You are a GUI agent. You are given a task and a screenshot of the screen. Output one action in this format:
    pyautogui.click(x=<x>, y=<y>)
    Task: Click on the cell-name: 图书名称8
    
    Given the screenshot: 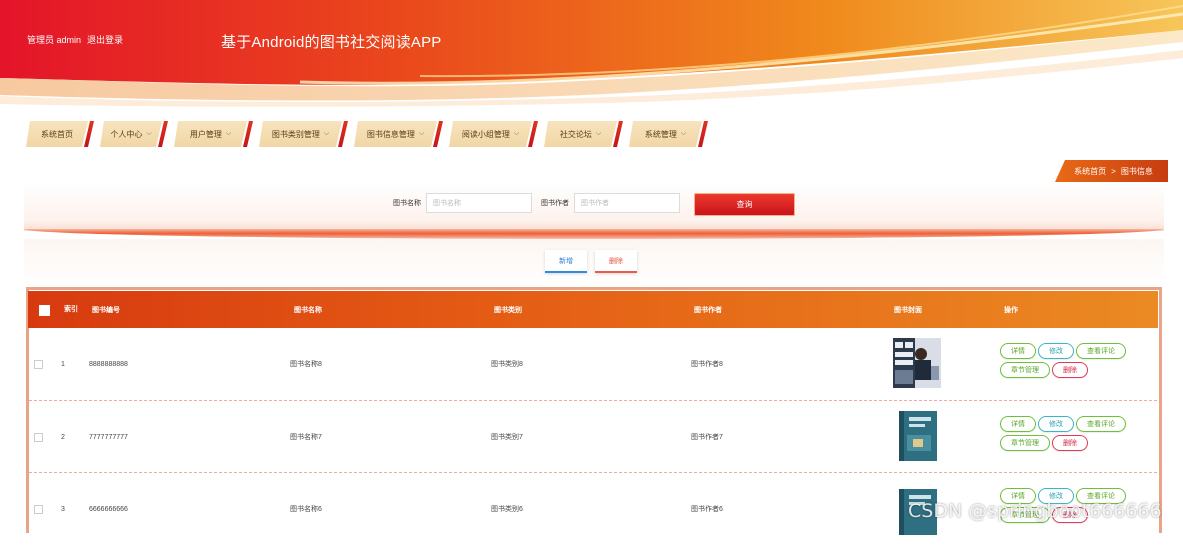 What is the action you would take?
    pyautogui.click(x=306, y=364)
    